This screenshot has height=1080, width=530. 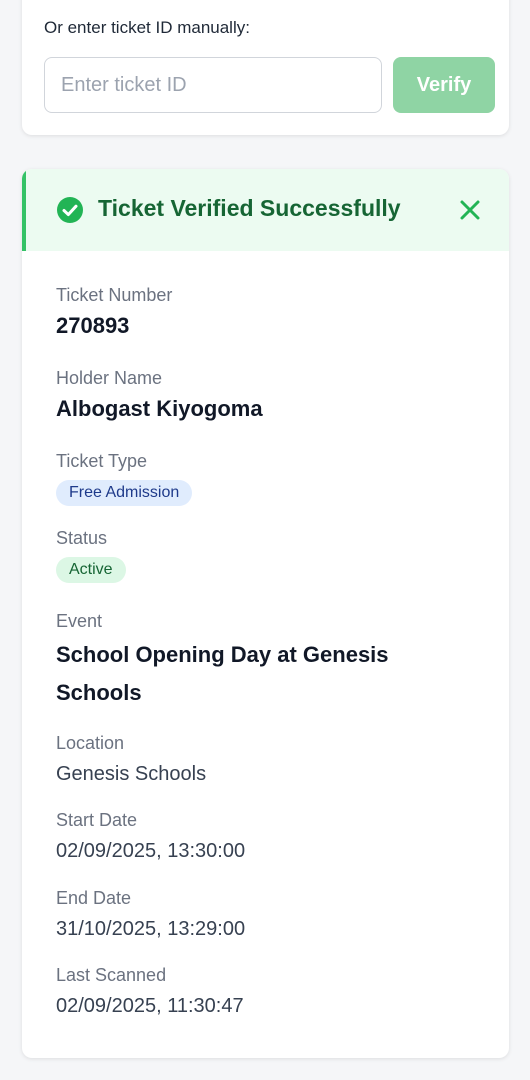 What do you see at coordinates (151, 851) in the screenshot?
I see `start-date-value: 02/09/2025, 13:30:00` at bounding box center [151, 851].